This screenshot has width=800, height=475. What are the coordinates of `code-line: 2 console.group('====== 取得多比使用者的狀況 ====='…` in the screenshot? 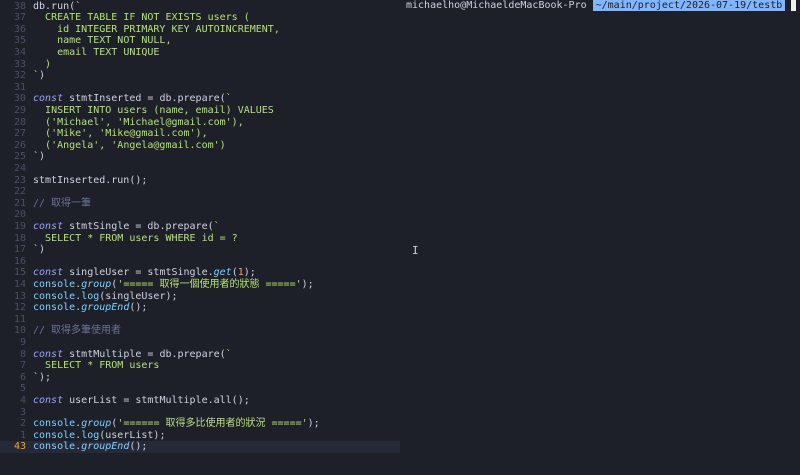 It's located at (200, 424).